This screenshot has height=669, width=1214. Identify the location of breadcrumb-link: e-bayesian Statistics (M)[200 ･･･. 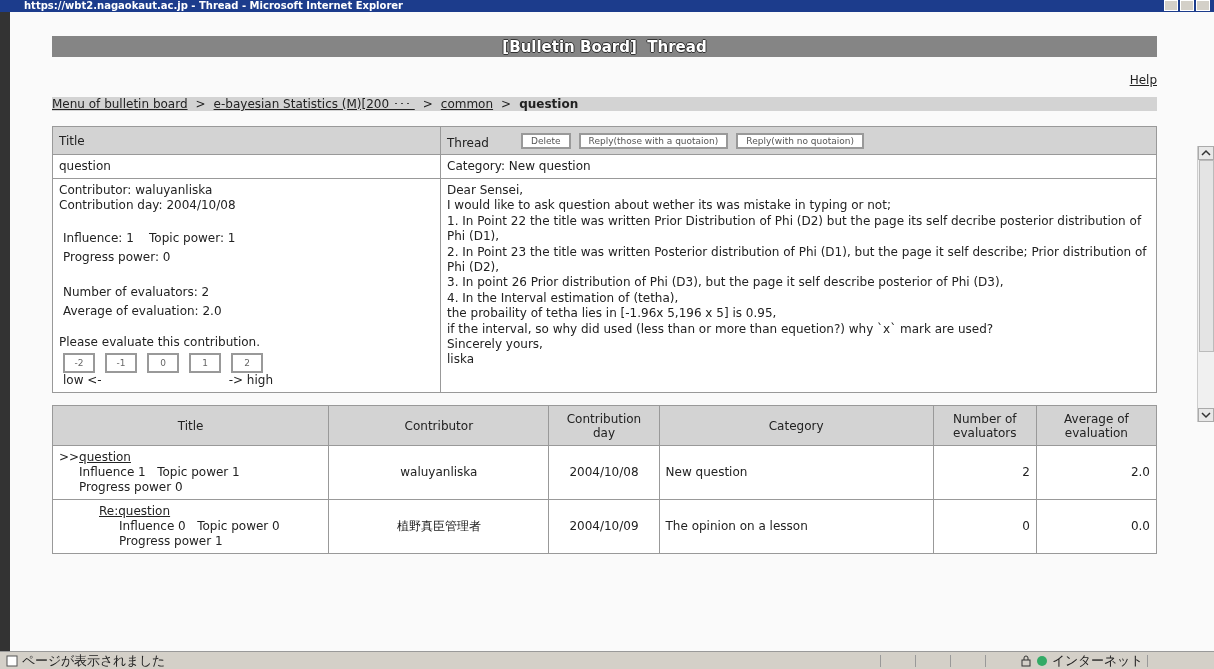
(314, 104).